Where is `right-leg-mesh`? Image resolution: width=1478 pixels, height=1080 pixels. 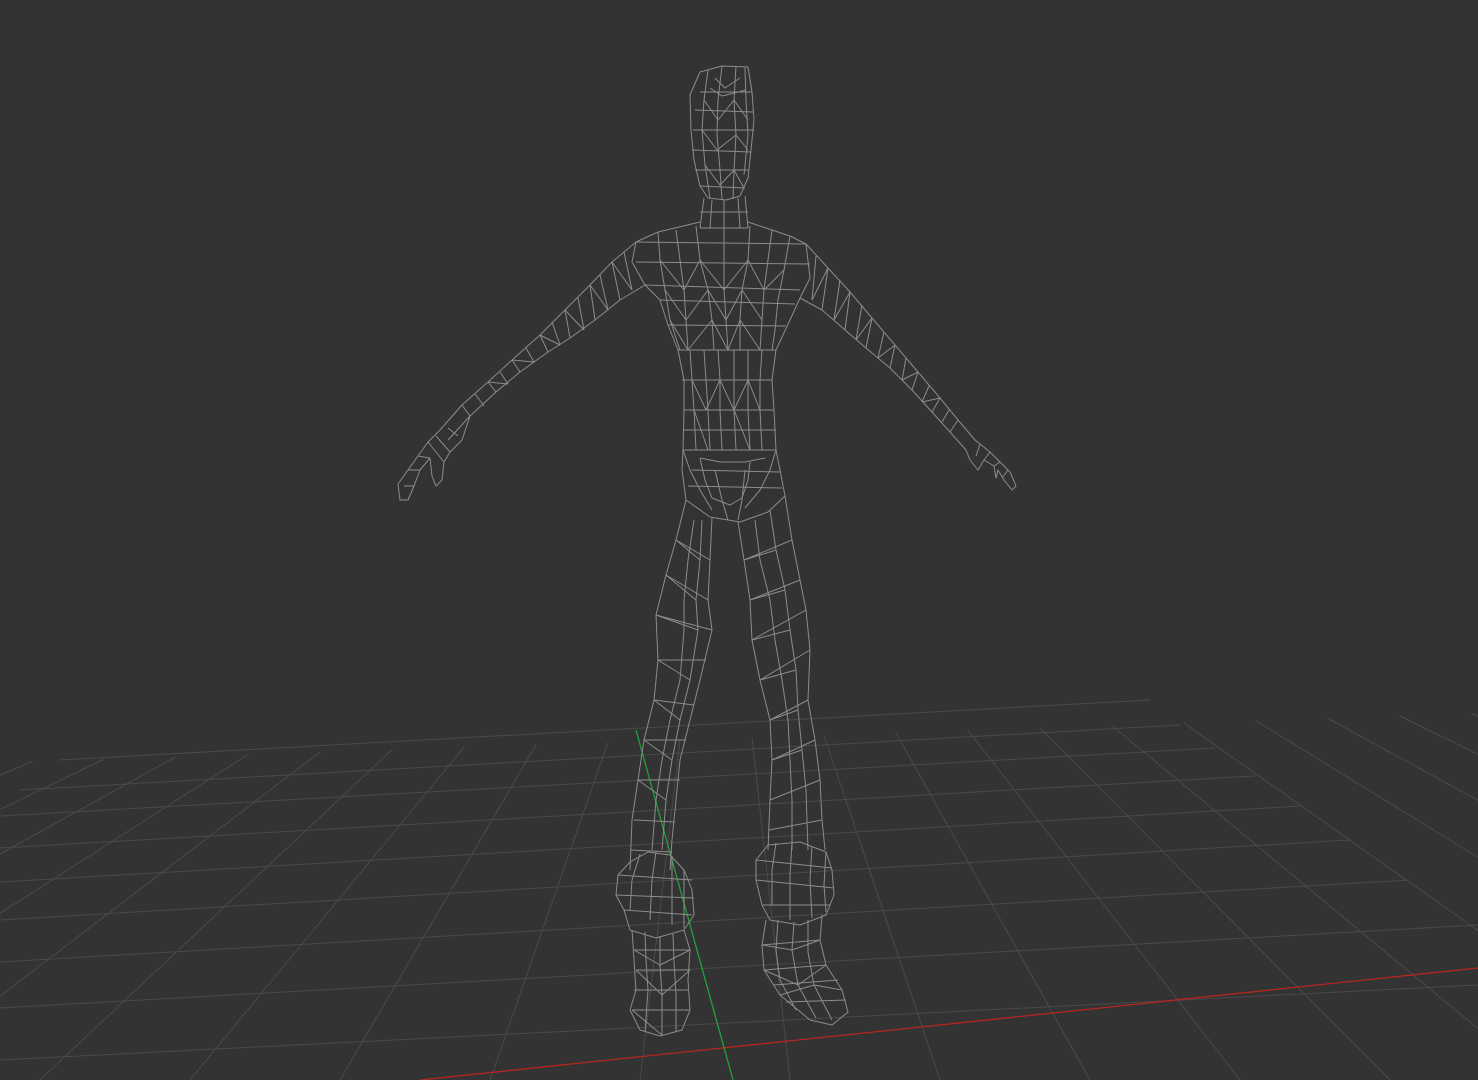
right-leg-mesh is located at coordinates (781, 673).